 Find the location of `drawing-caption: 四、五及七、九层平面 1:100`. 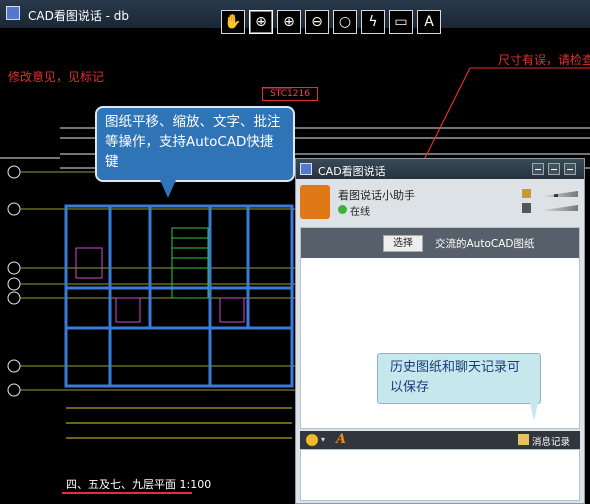

drawing-caption: 四、五及七、九层平面 1:100 is located at coordinates (139, 484).